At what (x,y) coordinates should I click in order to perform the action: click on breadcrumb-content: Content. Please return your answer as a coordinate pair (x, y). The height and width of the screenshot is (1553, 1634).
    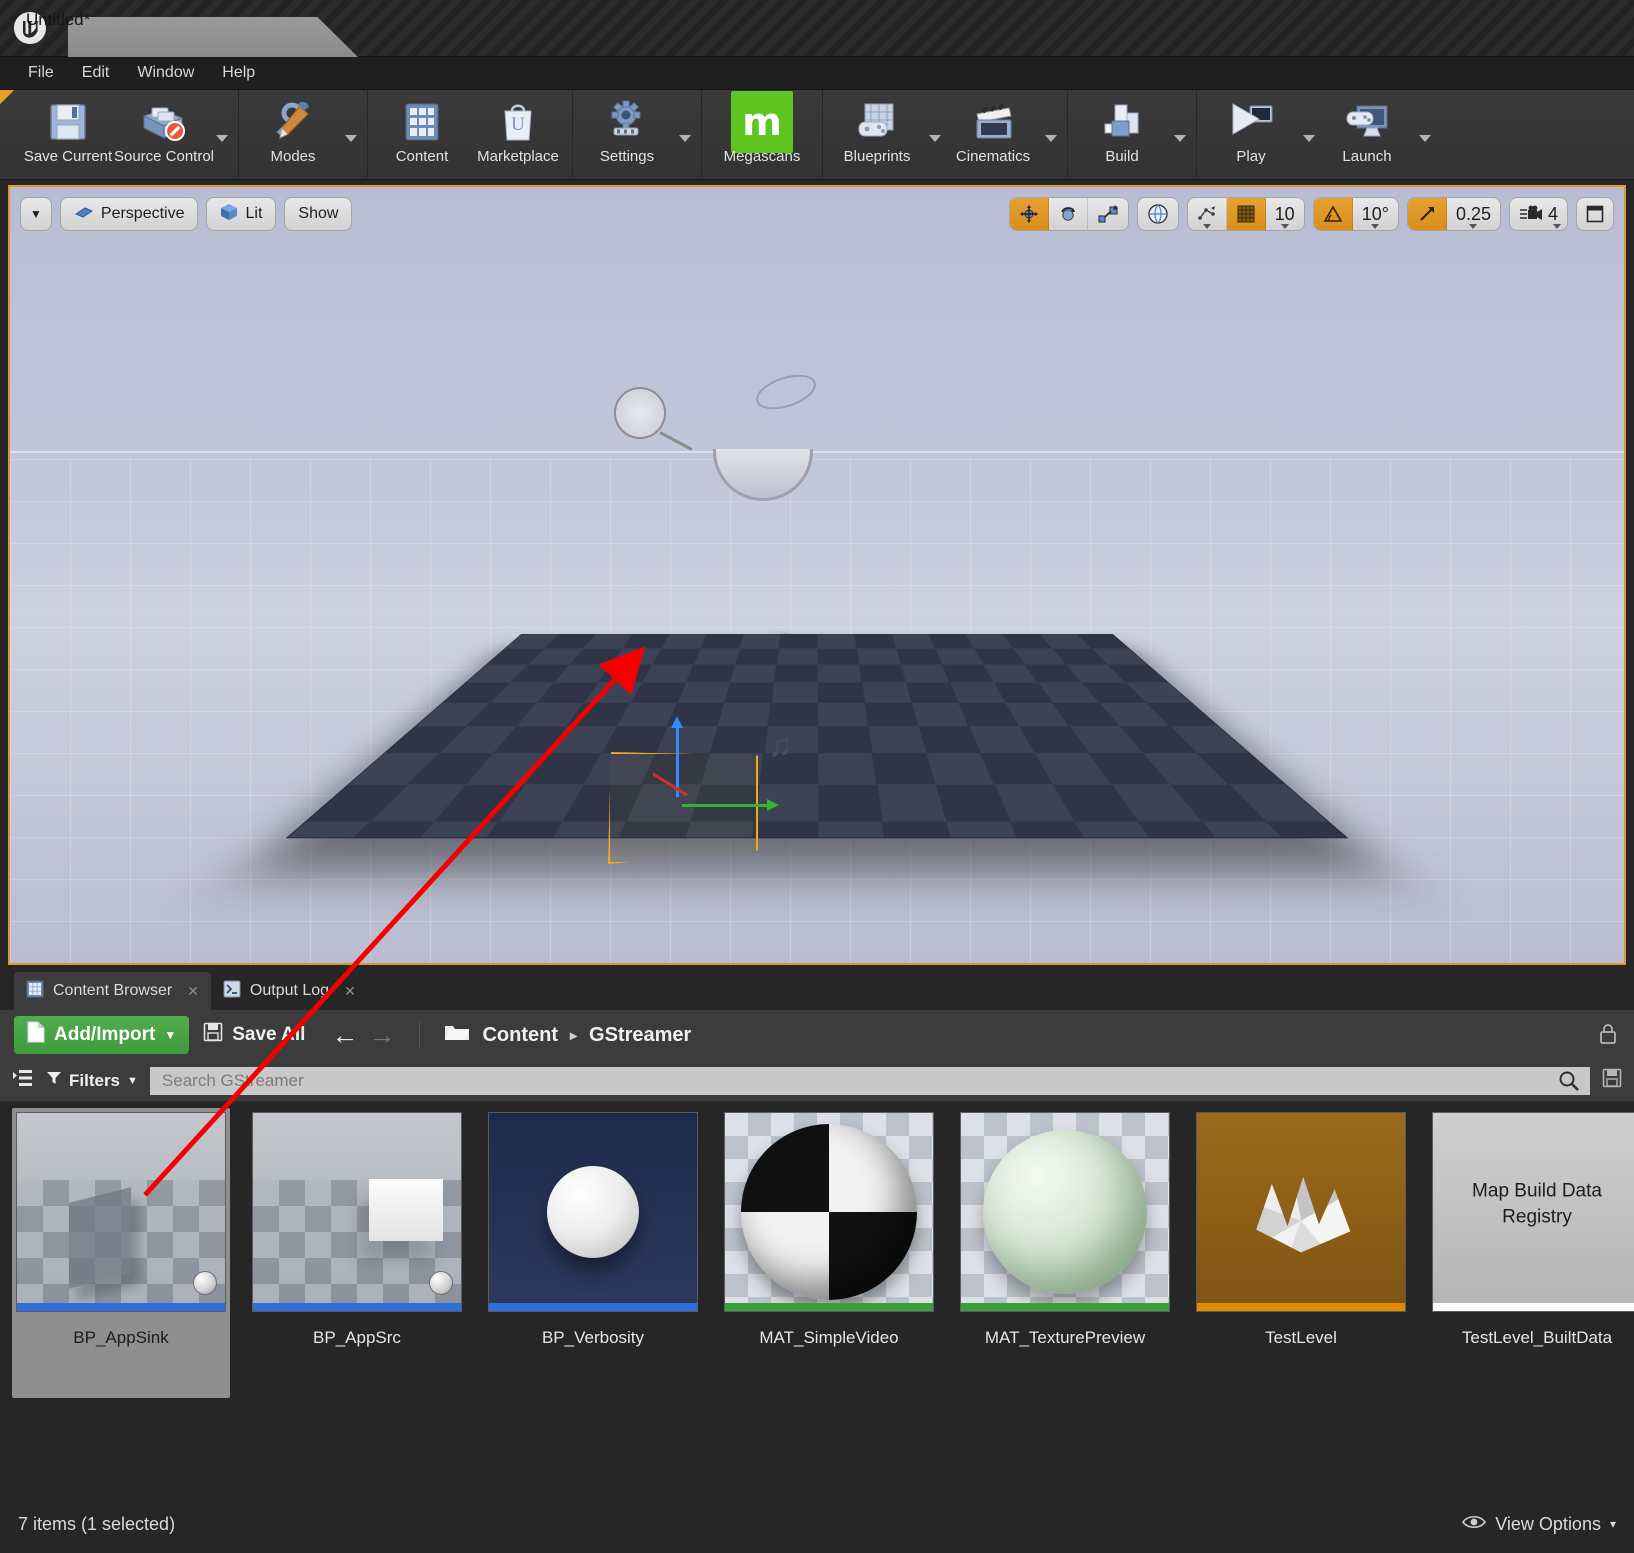
    Looking at the image, I should click on (520, 1035).